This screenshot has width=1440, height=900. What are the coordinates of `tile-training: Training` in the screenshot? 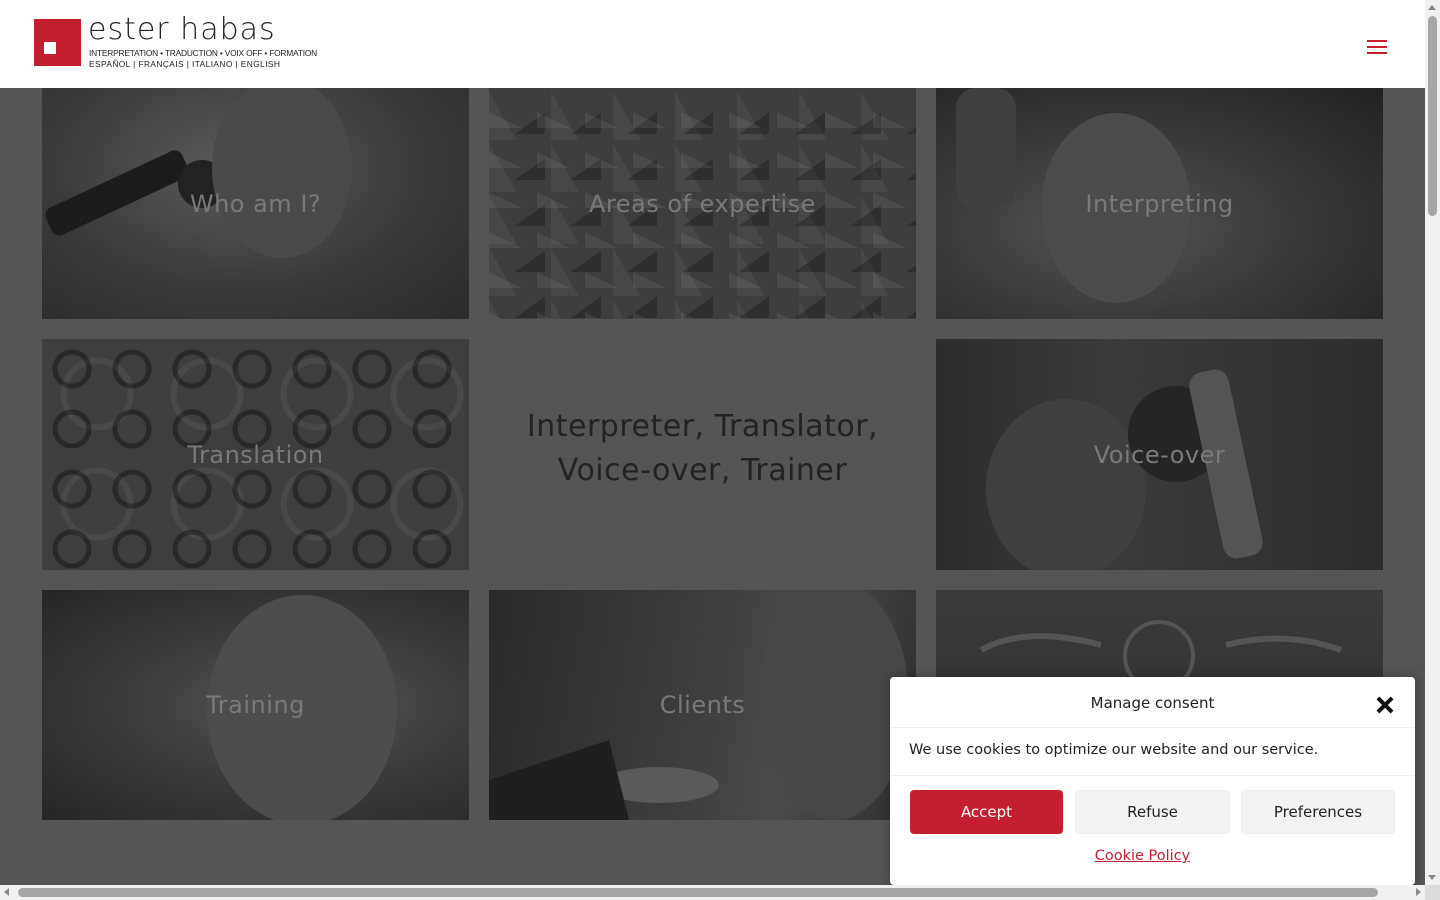 It's located at (255, 705).